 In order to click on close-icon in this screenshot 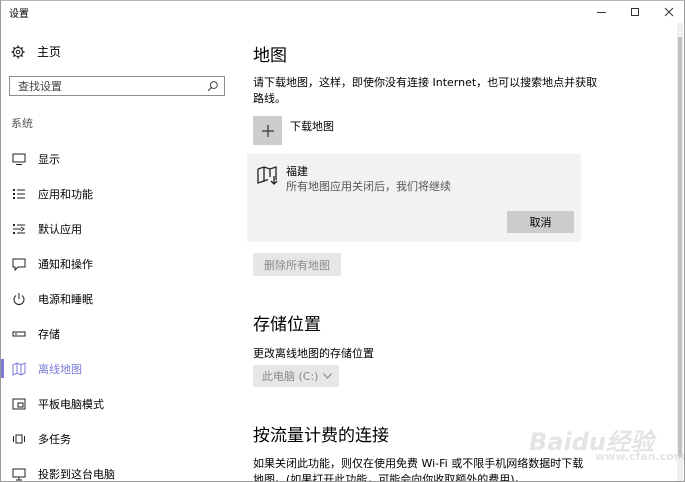, I will do `click(669, 12)`.